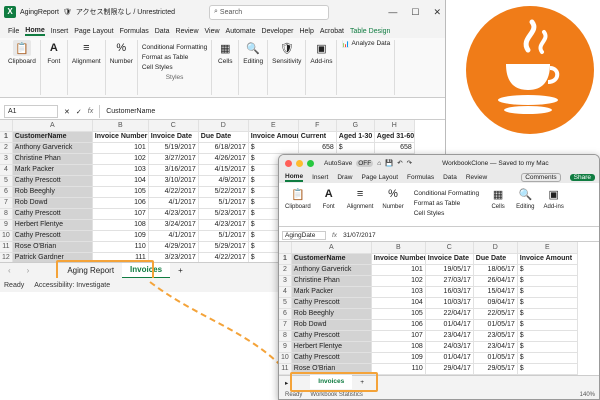  I want to click on data-cell: 10/03/17, so click(449, 303).